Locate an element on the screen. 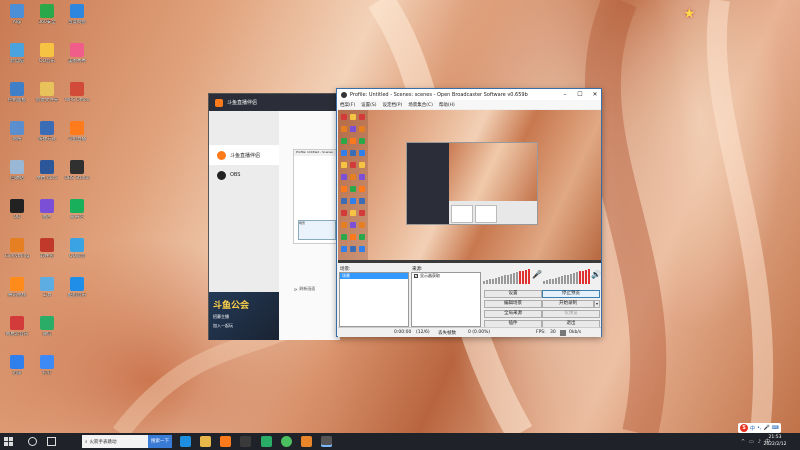 The width and height of the screenshot is (800, 450). ime-voice-icon: 🎤 is located at coordinates (767, 428).